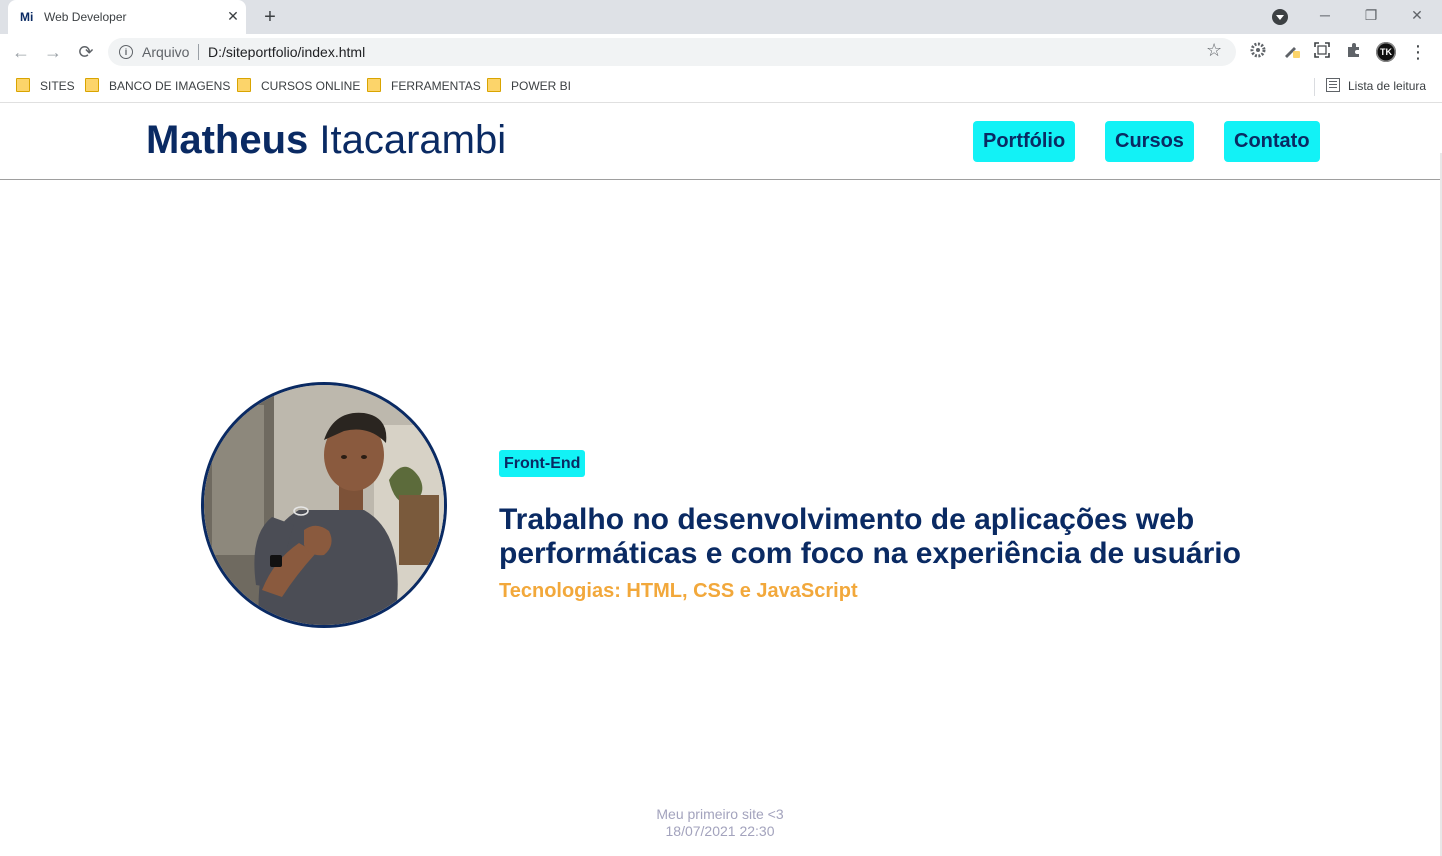  Describe the element at coordinates (21, 52) in the screenshot. I see `back-arrow-icon: ←` at that location.